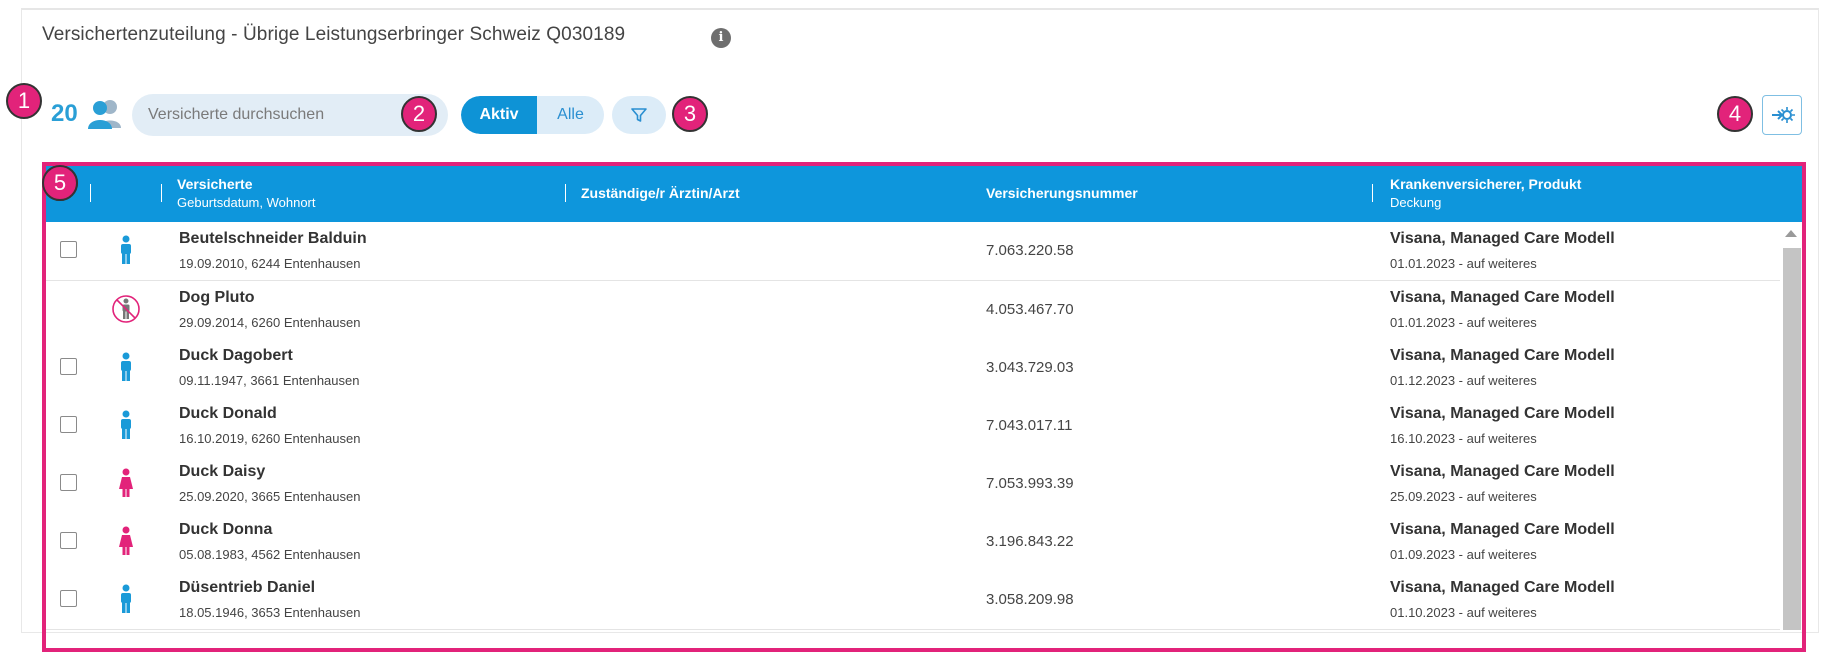  I want to click on toggle-all-button: Alle, so click(570, 115).